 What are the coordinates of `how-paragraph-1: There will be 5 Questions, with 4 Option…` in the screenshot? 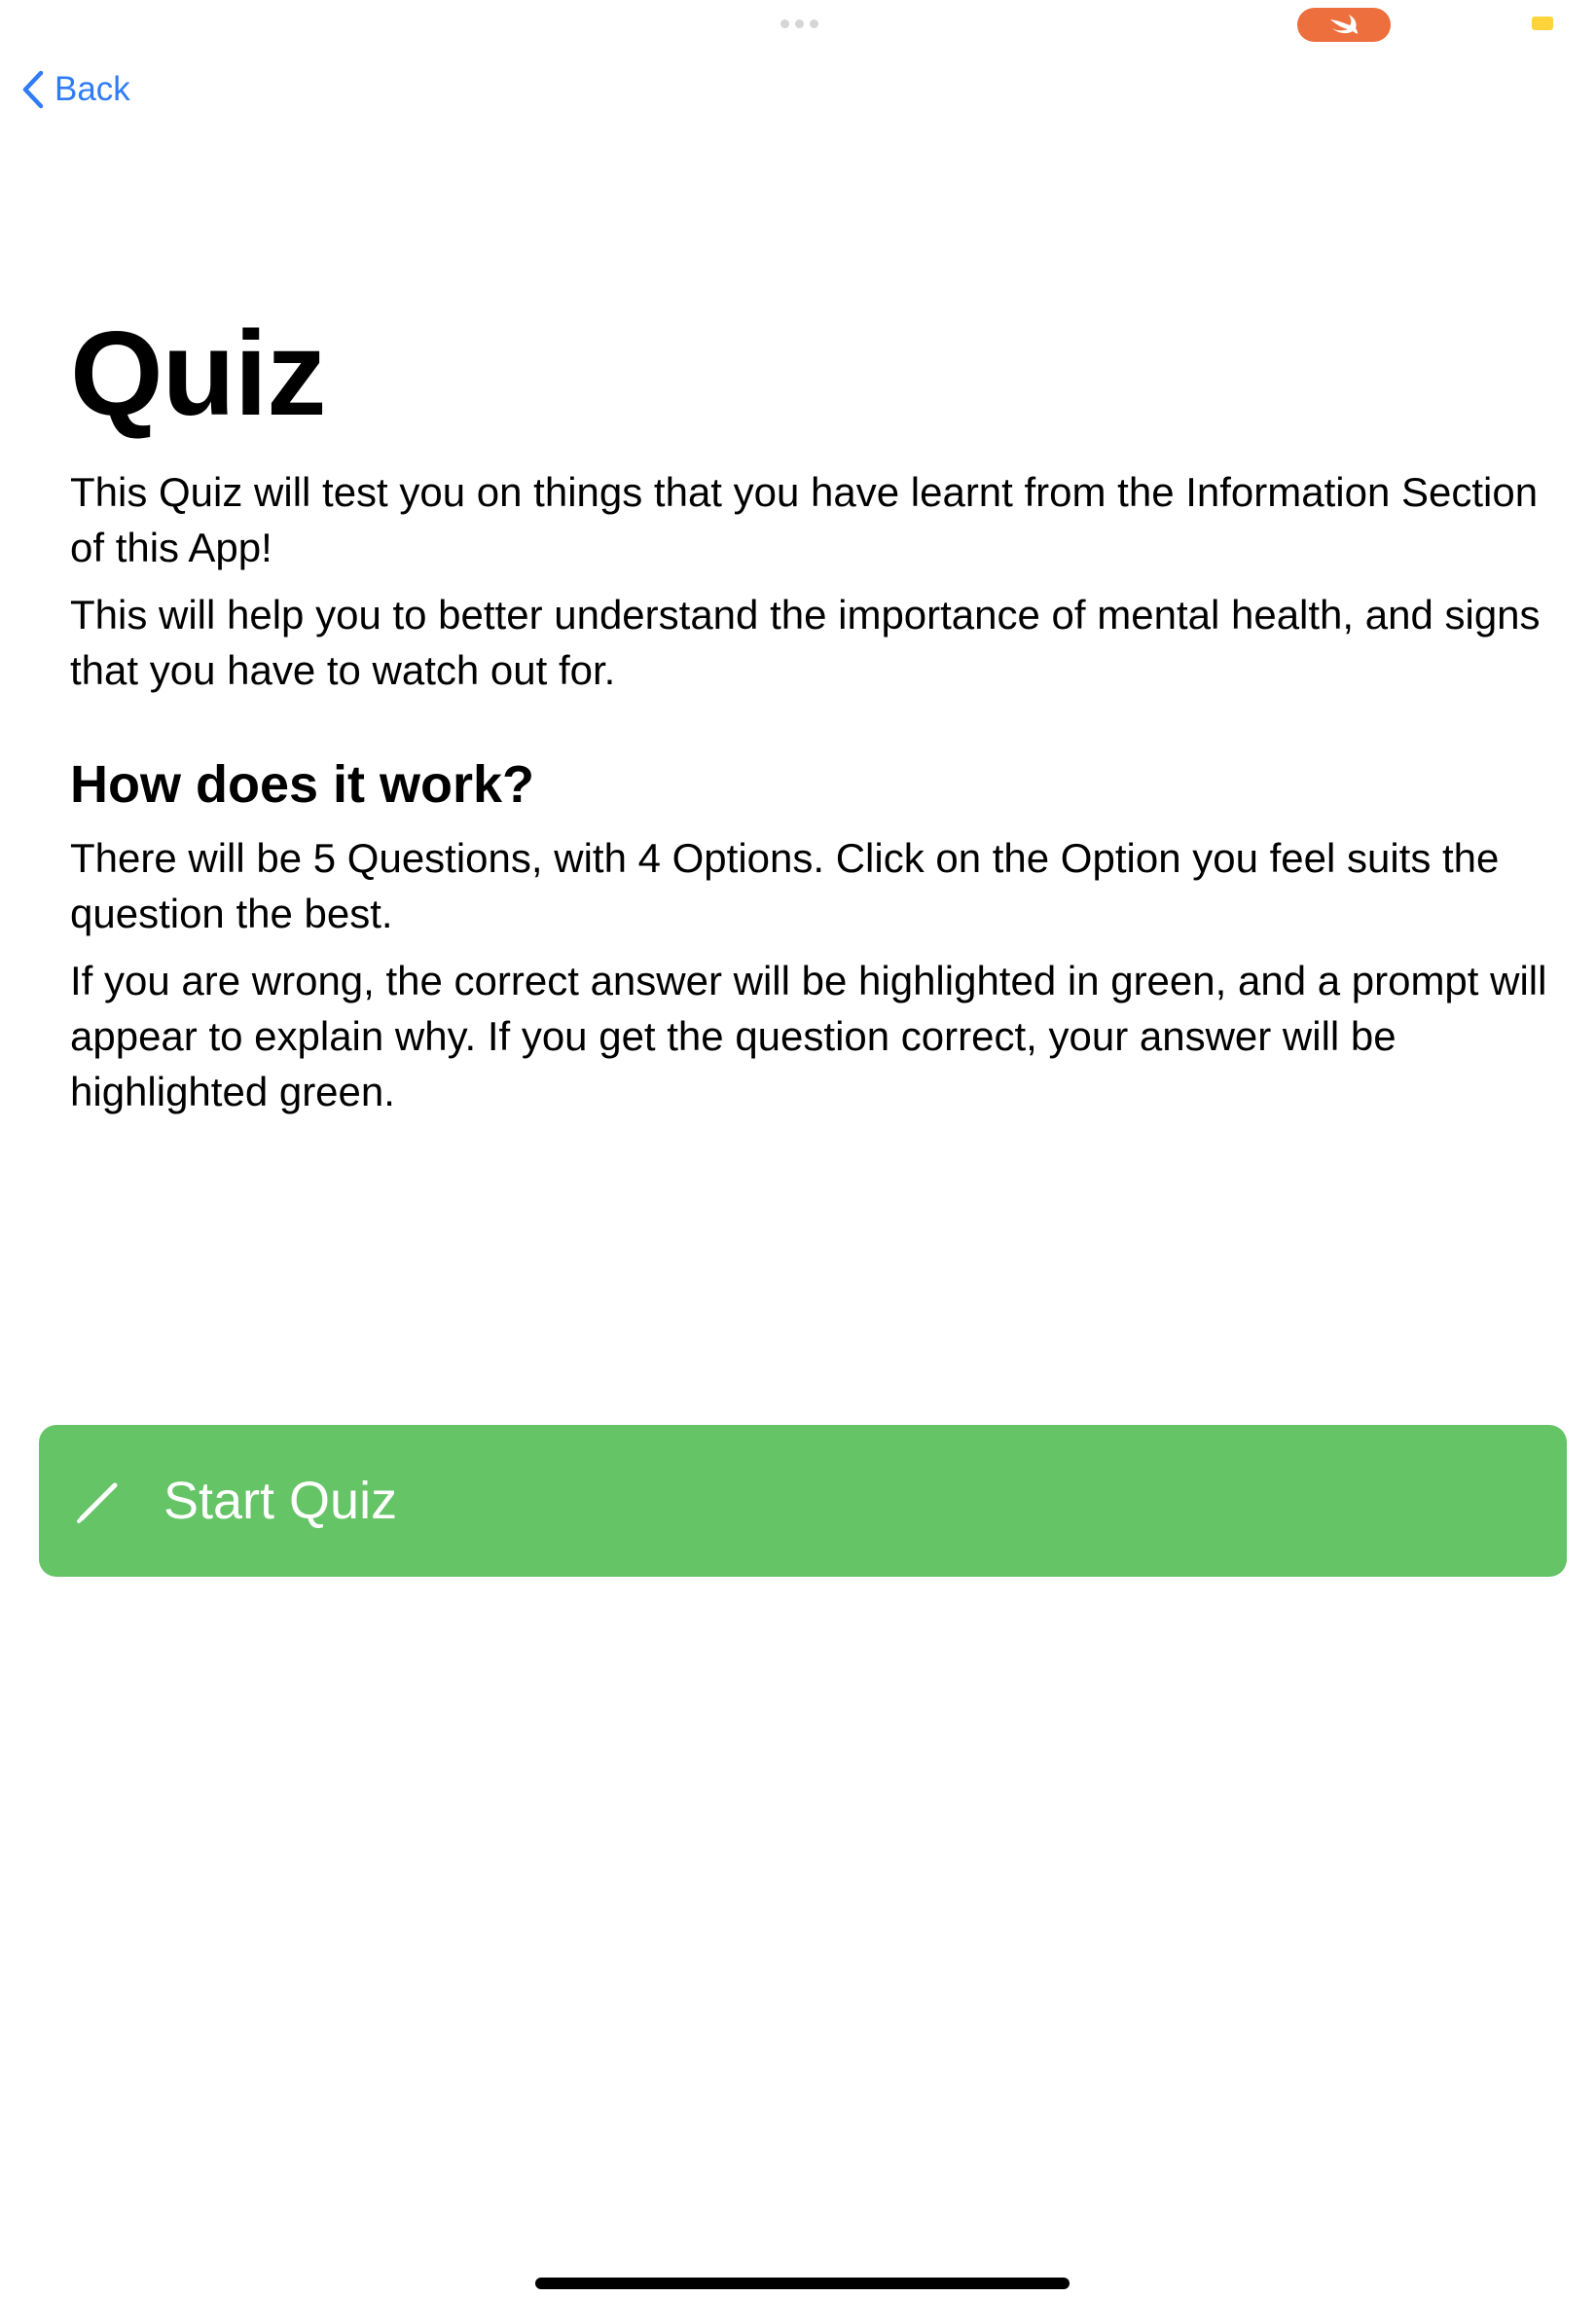 It's located at (785, 886).